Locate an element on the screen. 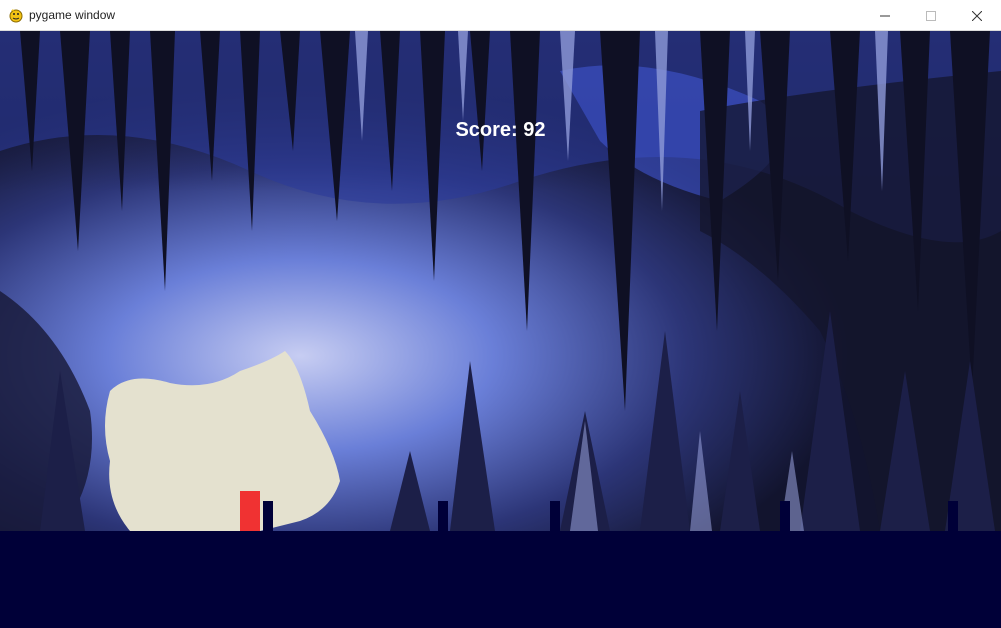 This screenshot has width=1001, height=628. score-label: Score: 92 is located at coordinates (500, 130).